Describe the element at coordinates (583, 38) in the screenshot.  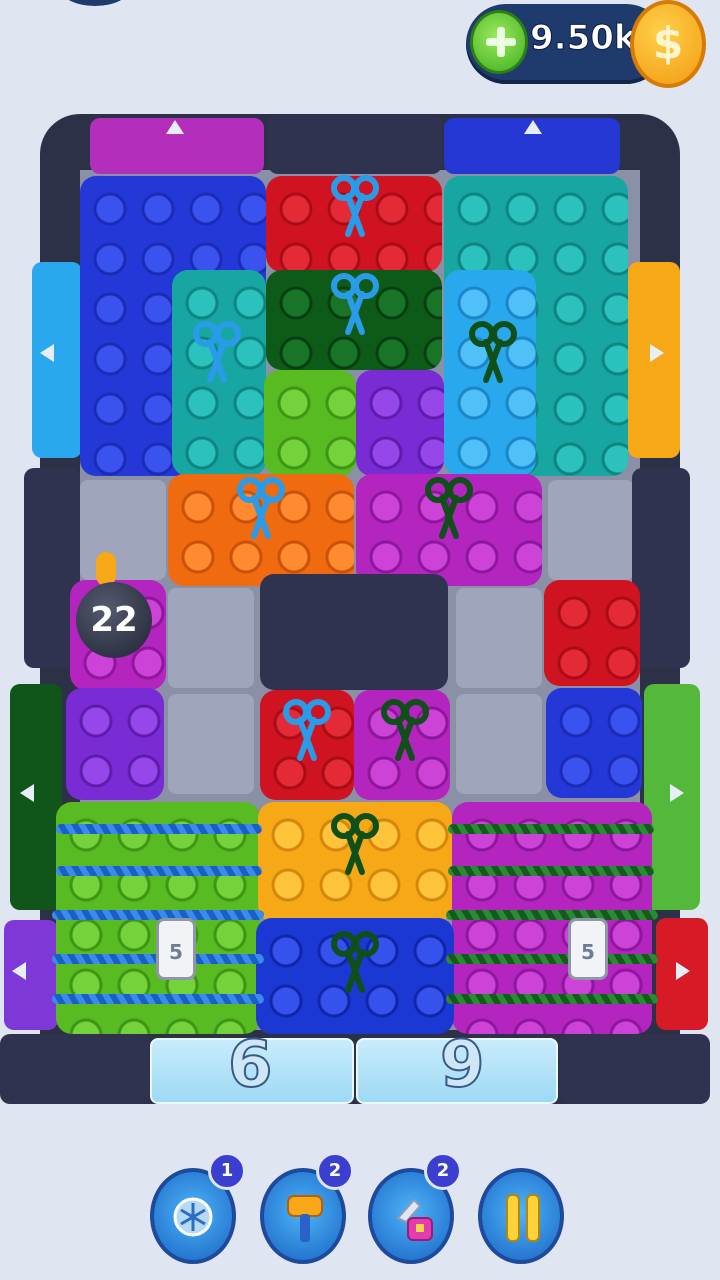
I see `coin-amount: 9.50k` at that location.